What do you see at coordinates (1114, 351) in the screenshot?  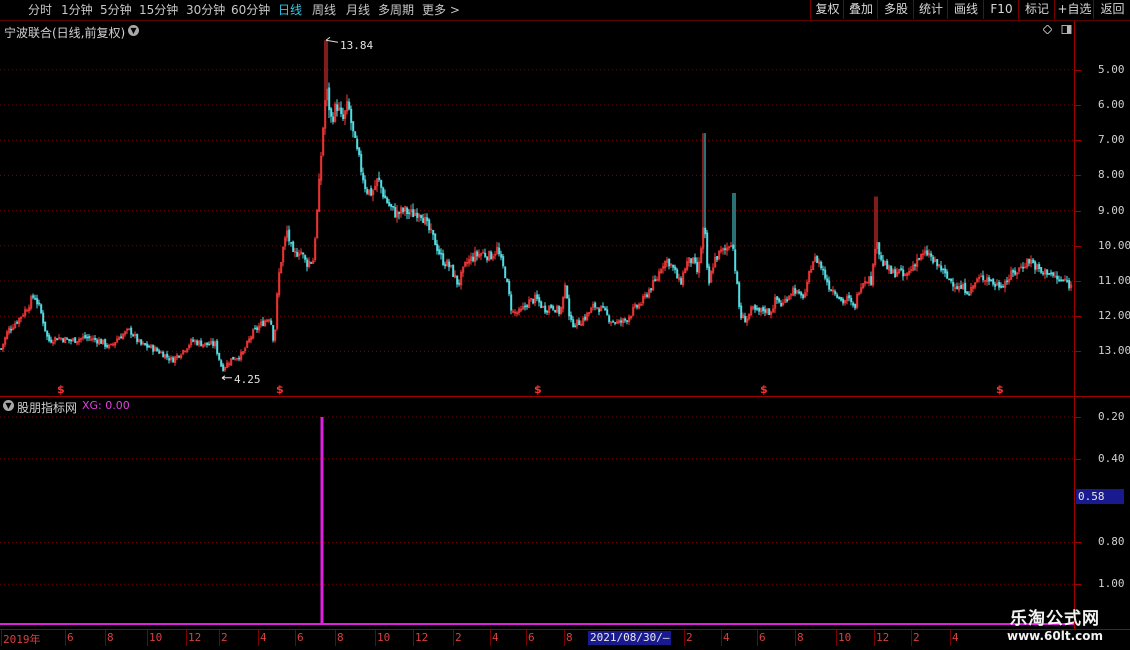 I see `price-tick-label: 13.00` at bounding box center [1114, 351].